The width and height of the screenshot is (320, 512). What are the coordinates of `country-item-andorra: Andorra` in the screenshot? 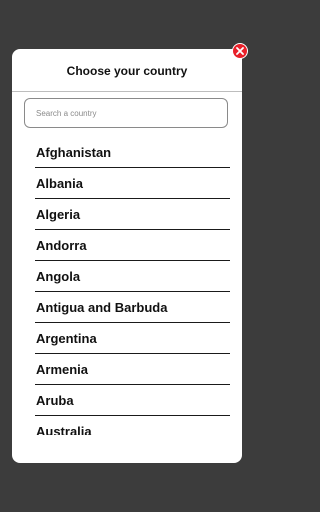 It's located at (132, 245).